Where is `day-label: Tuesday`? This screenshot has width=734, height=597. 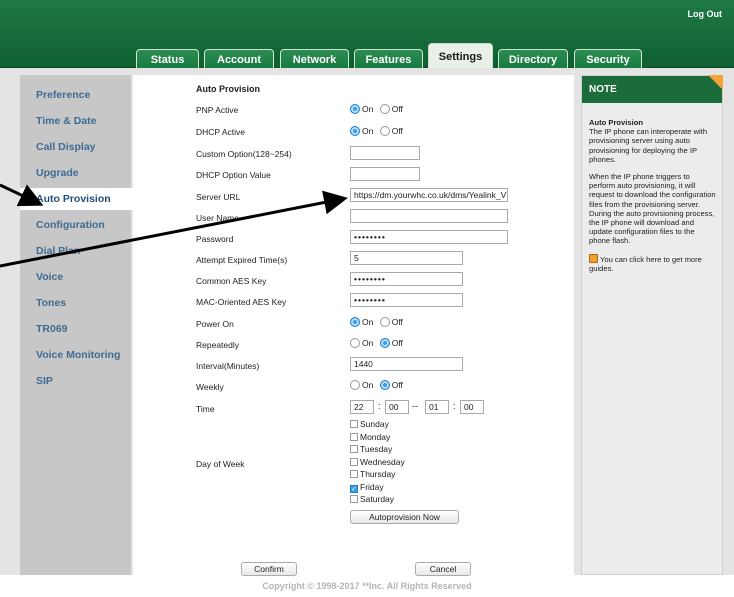
day-label: Tuesday is located at coordinates (376, 449).